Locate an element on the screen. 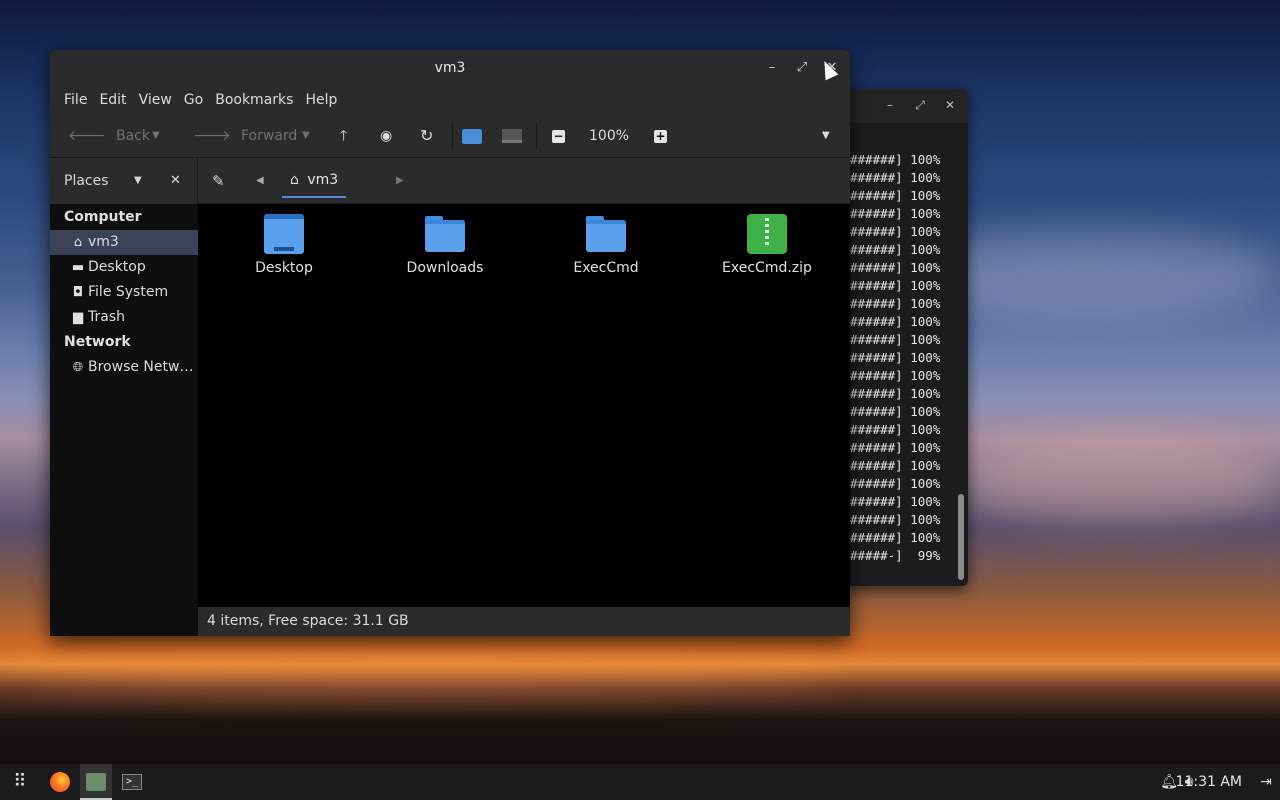  breadcrumb-vm3: ⌂ vm3 is located at coordinates (314, 182).